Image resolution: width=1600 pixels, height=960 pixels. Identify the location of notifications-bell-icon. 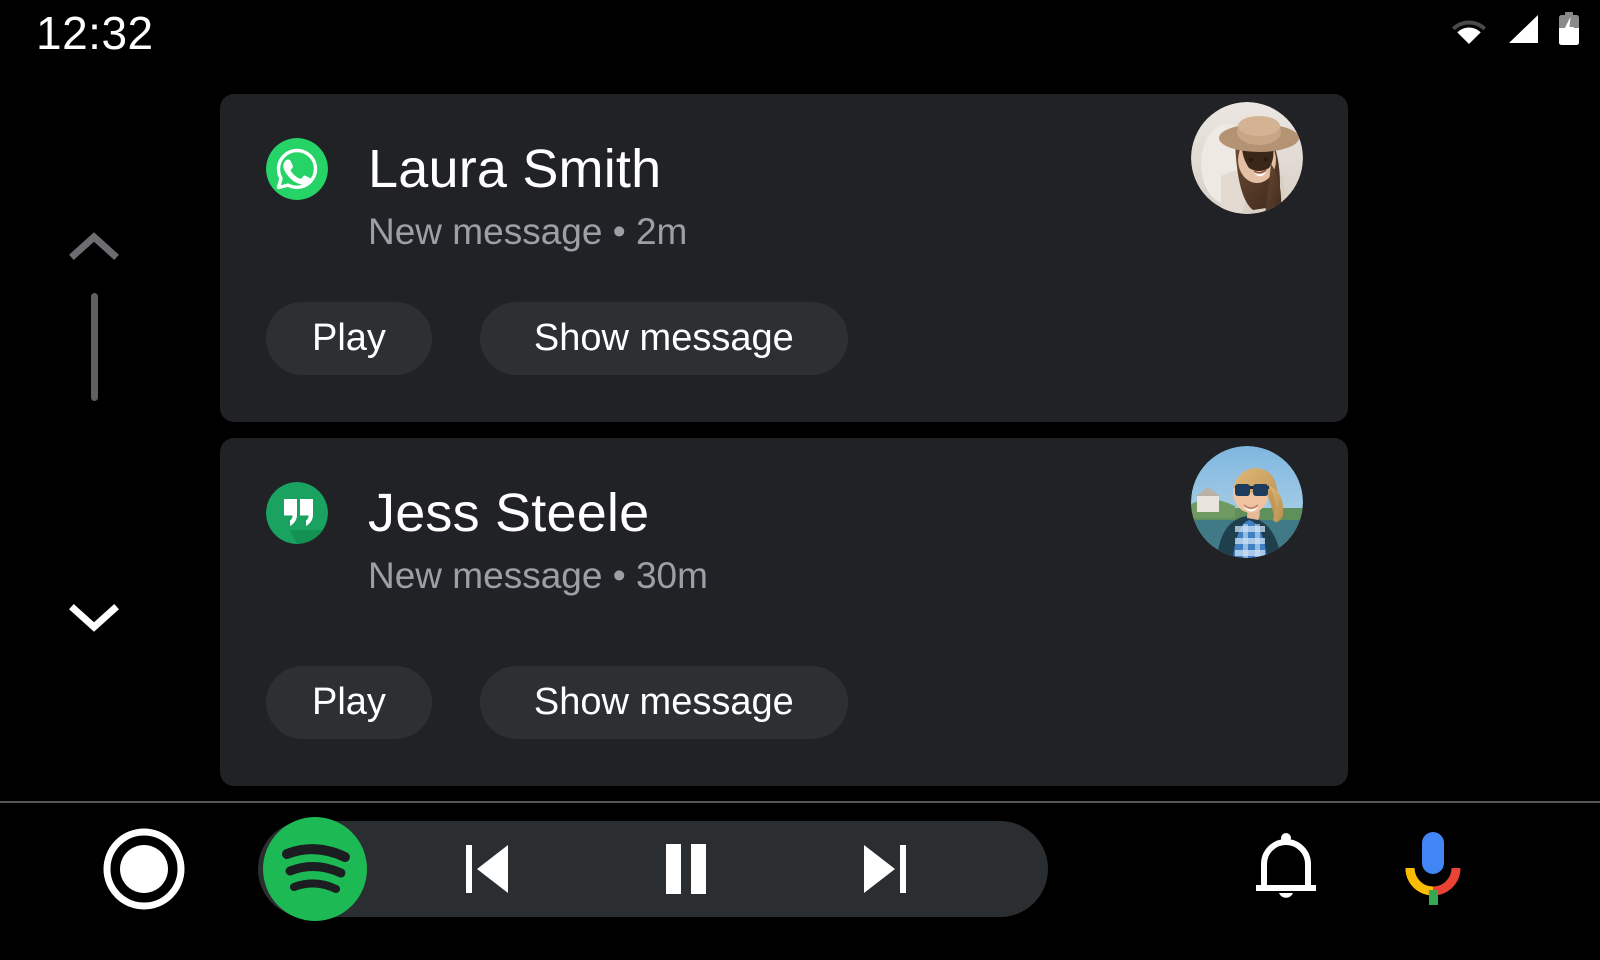
(1286, 869).